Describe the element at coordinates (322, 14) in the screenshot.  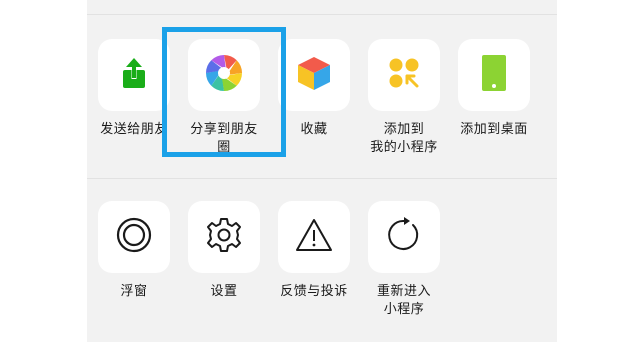
I see `top-divider` at that location.